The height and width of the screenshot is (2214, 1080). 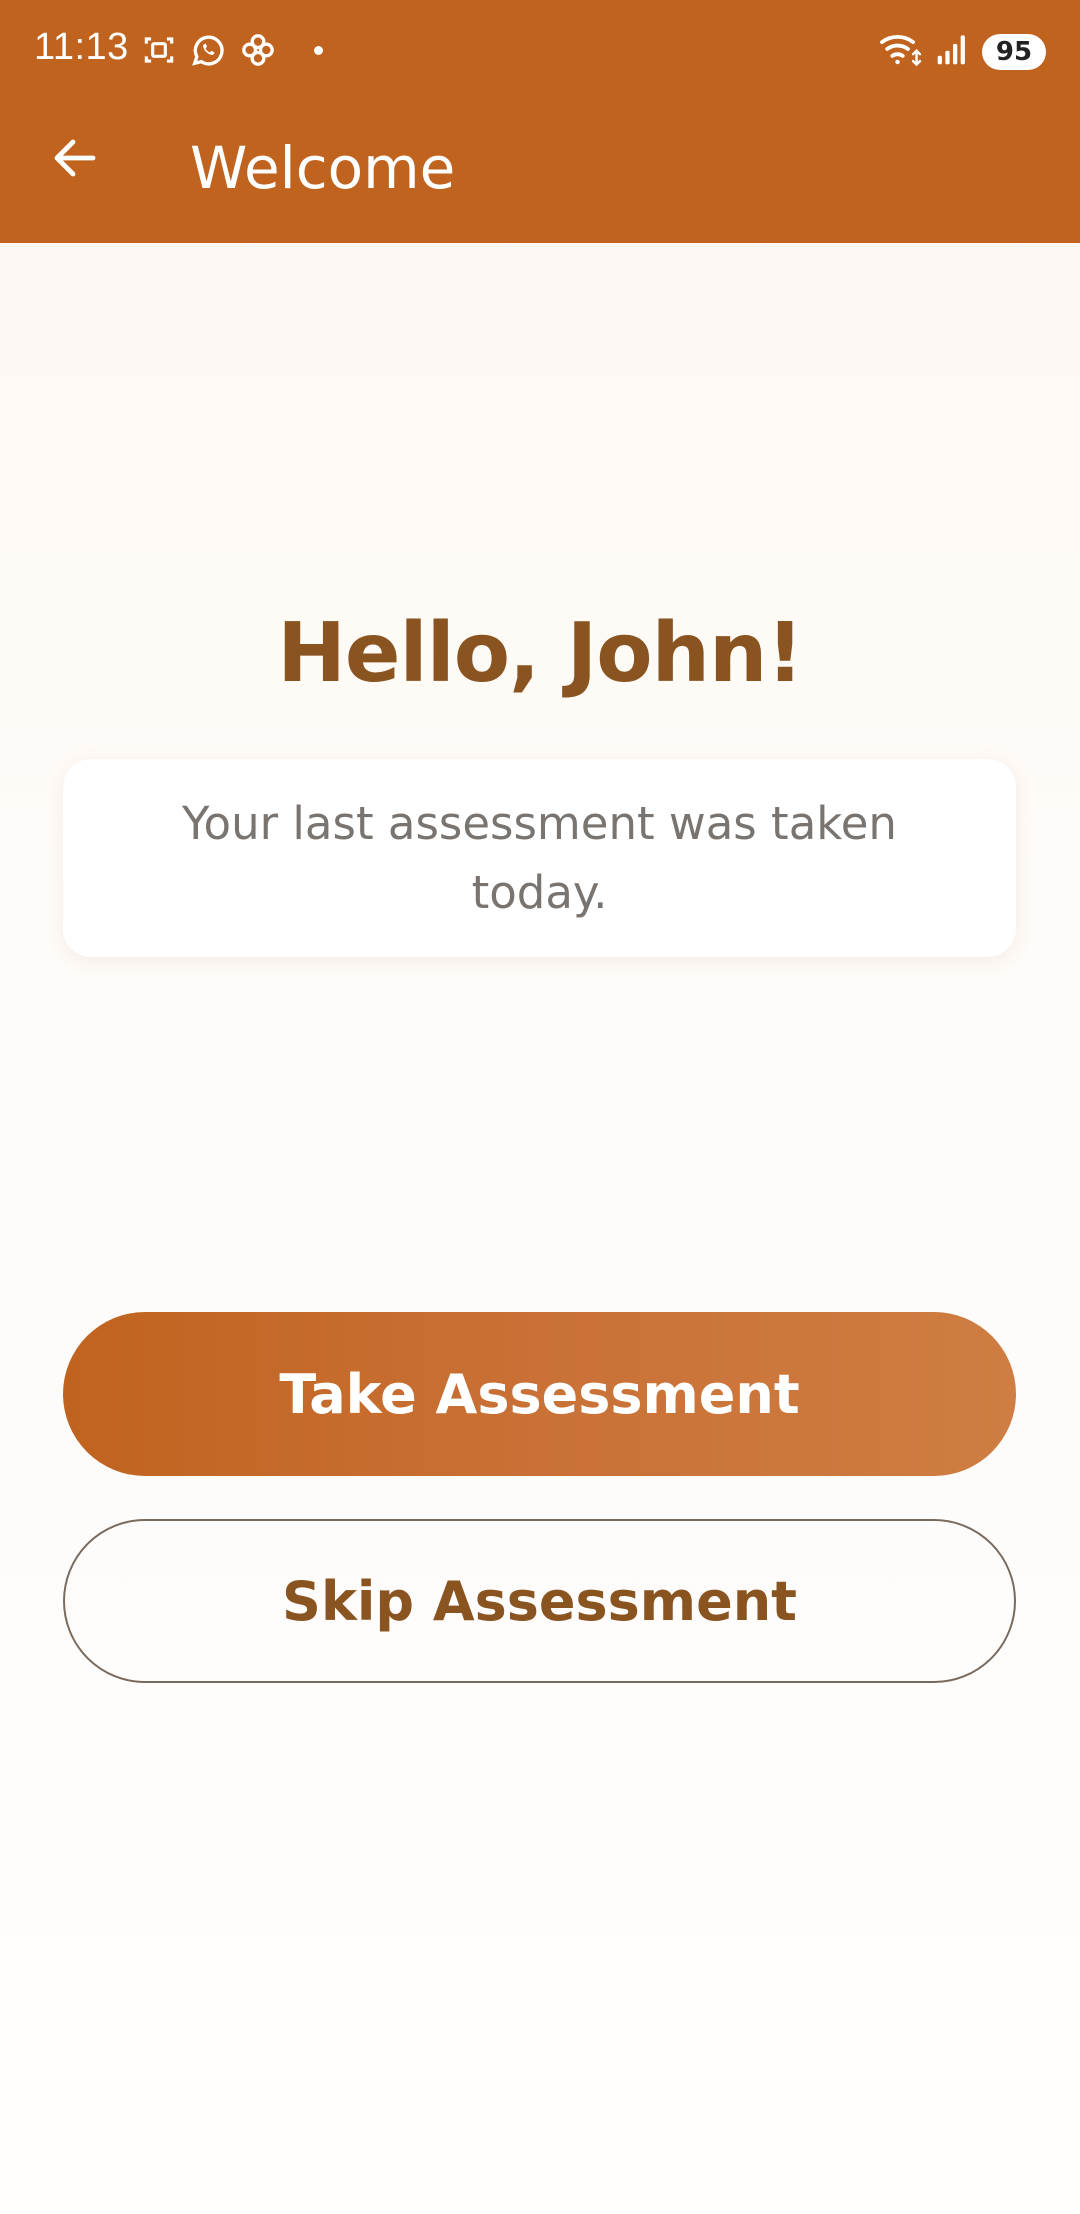 I want to click on top-app-bar: 11:13 95 Welcome, so click(x=540, y=121).